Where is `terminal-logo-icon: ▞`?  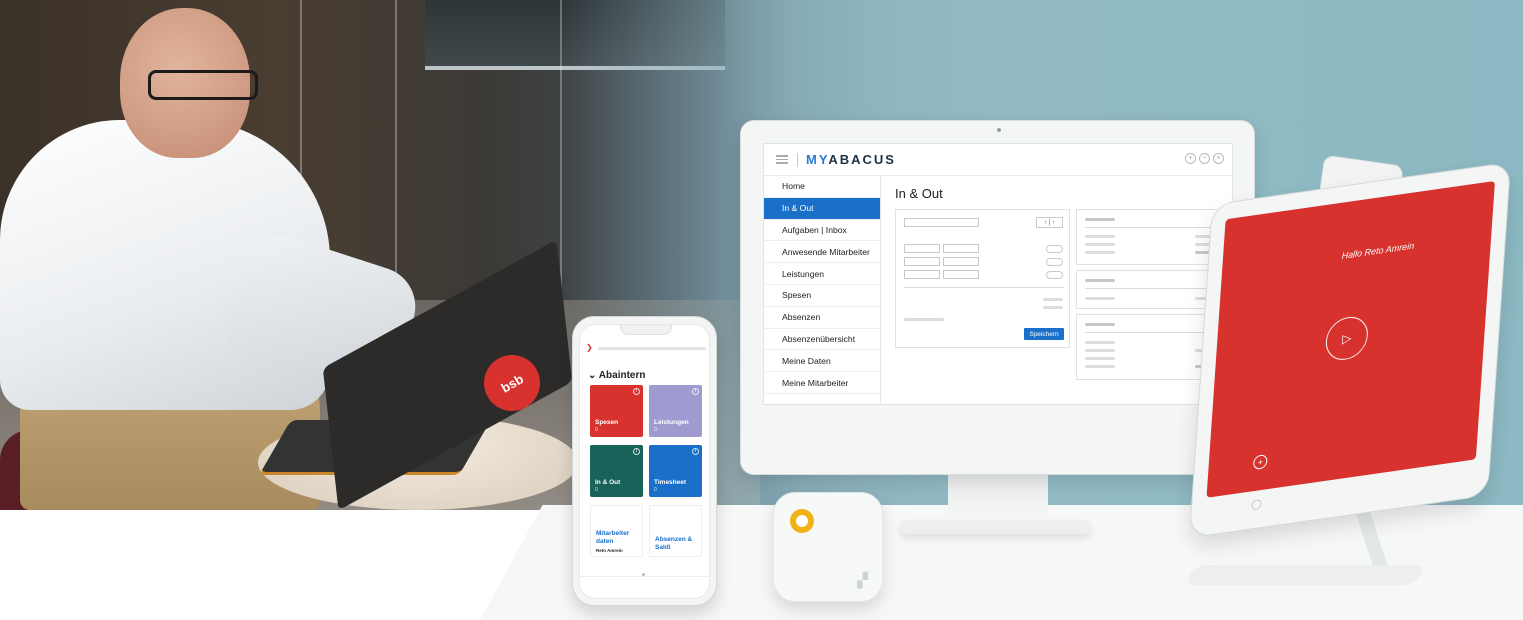
terminal-logo-icon: ▞ is located at coordinates (862, 580).